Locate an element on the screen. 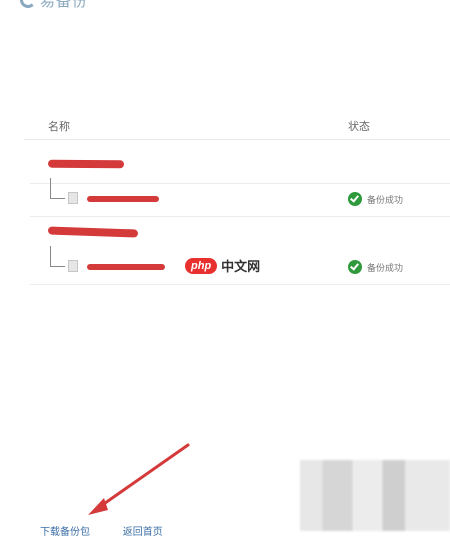  annotation-arrow is located at coordinates (139, 479).